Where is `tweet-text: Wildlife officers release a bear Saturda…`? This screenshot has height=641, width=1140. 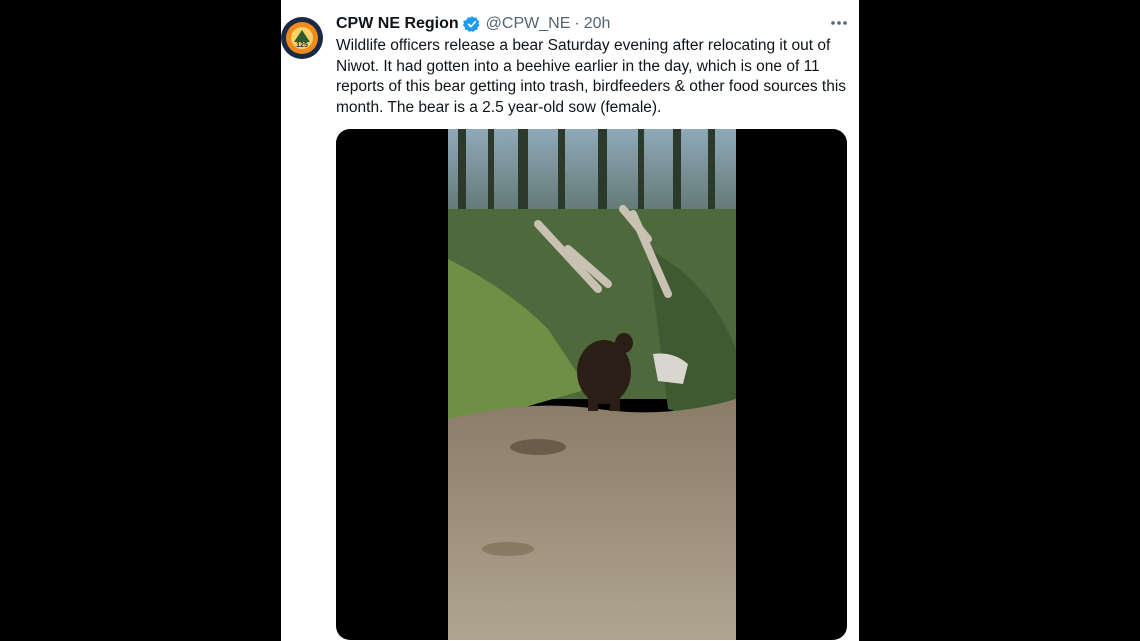 tweet-text: Wildlife officers release a bear Saturda… is located at coordinates (591, 76).